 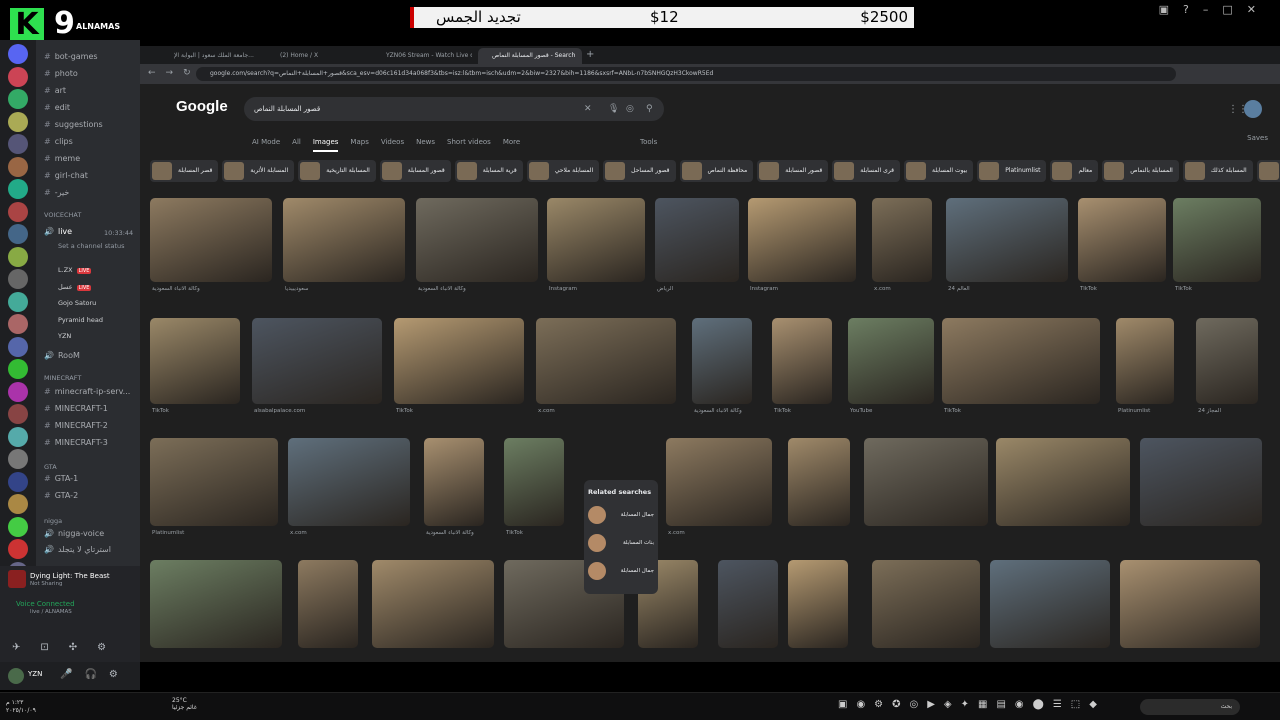 What do you see at coordinates (216, 533) in the screenshot?
I see `image-source: Platinumlist` at bounding box center [216, 533].